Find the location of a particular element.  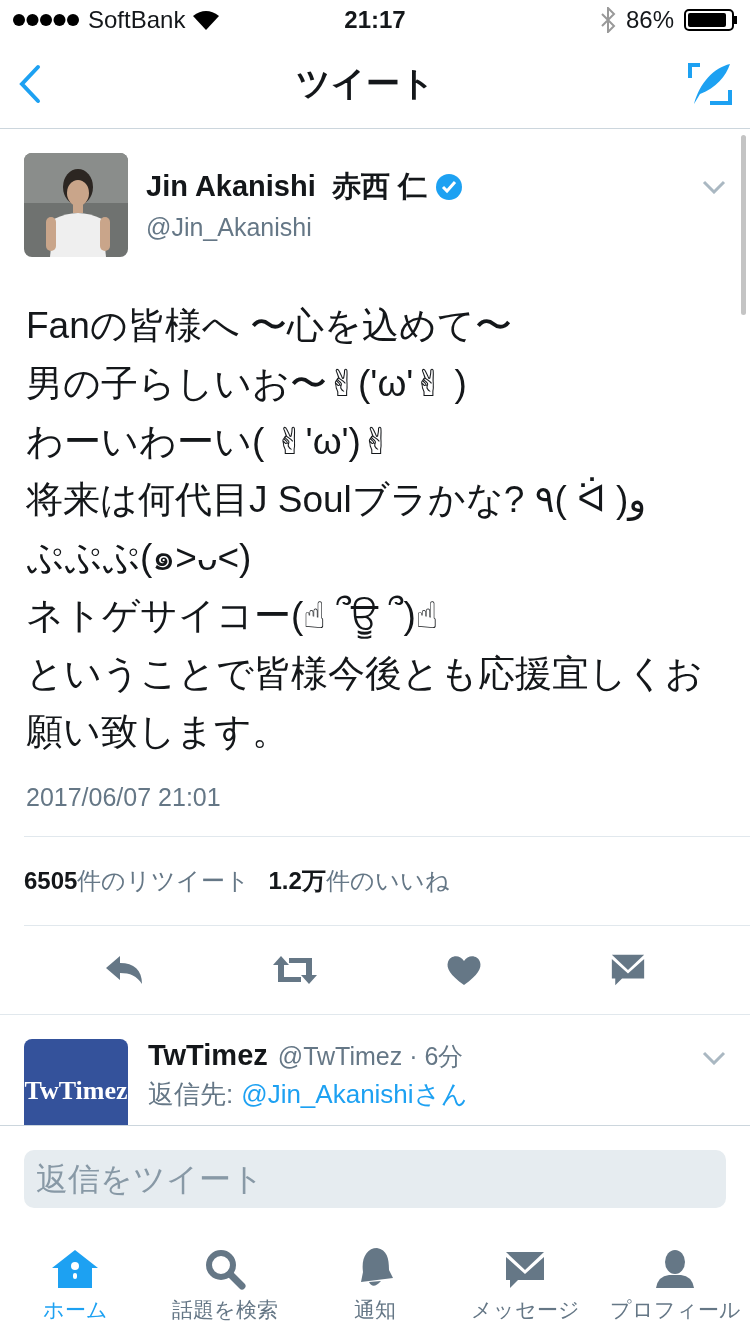

carrier-name: SoftBank is located at coordinates (137, 20).